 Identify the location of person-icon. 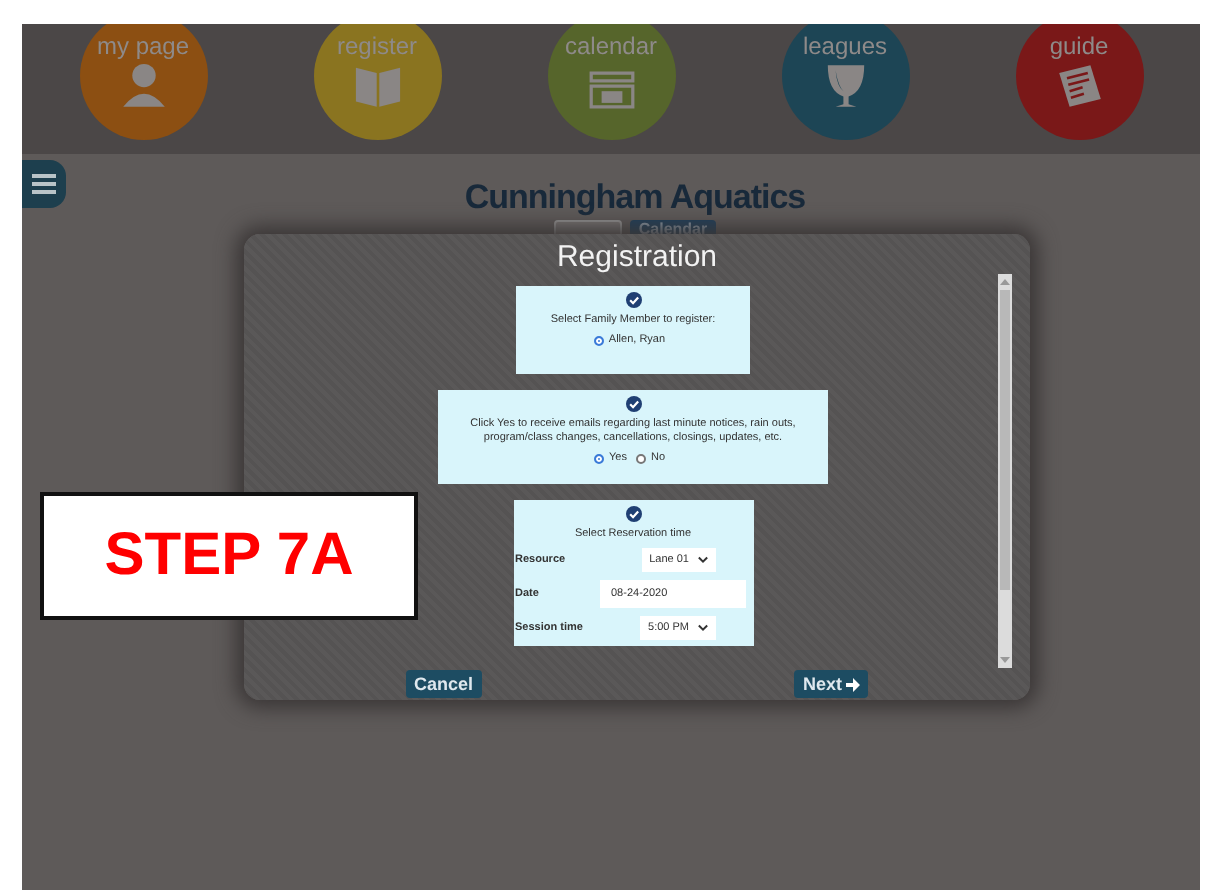
(143, 86).